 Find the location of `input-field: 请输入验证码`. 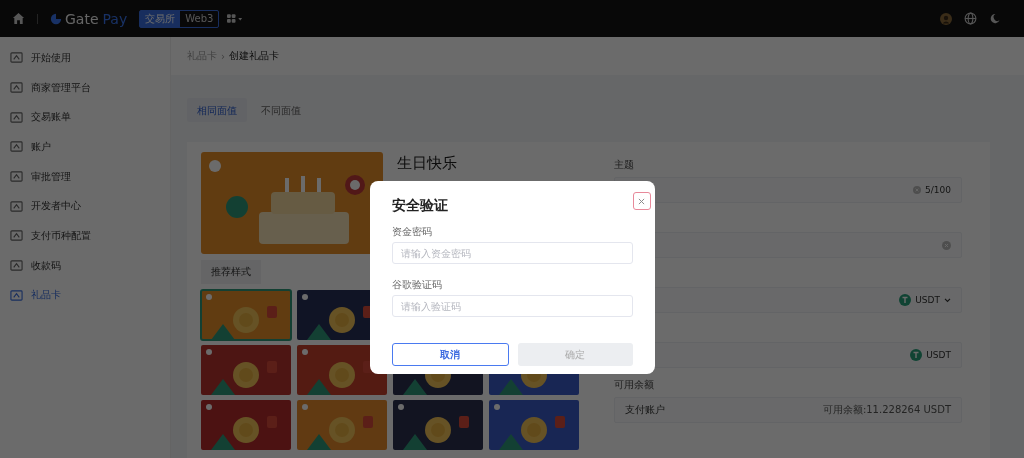

input-field: 请输入验证码 is located at coordinates (512, 306).